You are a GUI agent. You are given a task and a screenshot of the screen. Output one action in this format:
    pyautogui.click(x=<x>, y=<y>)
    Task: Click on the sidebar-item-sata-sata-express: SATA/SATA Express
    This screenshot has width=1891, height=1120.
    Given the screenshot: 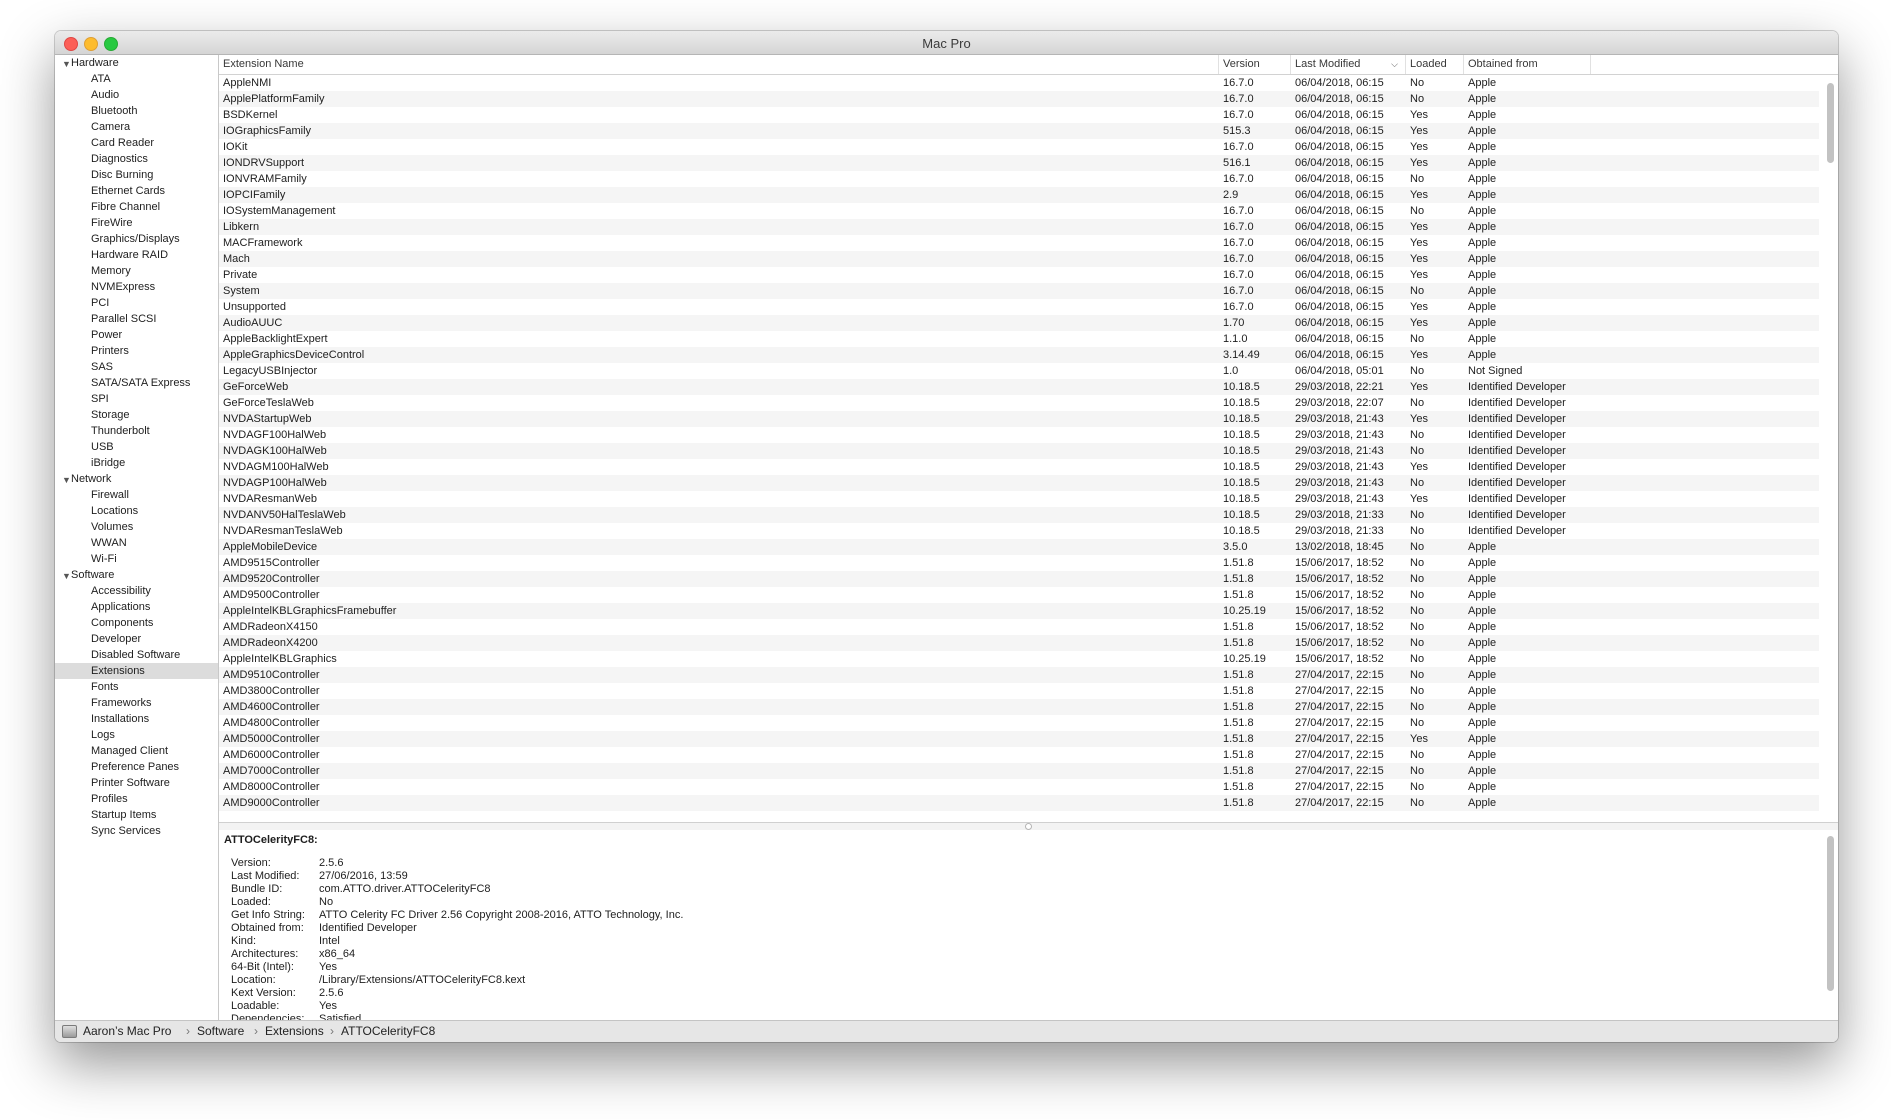 What is the action you would take?
    pyautogui.click(x=136, y=383)
    